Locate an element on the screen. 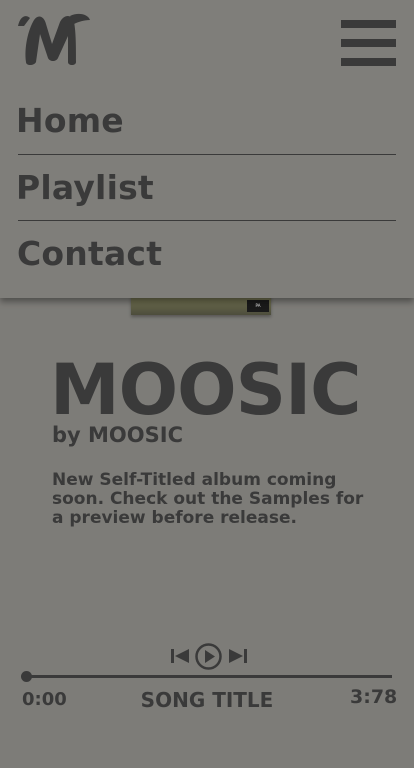 Image resolution: width=414 pixels, height=768 pixels. parental-advisory-badge: PA is located at coordinates (258, 306).